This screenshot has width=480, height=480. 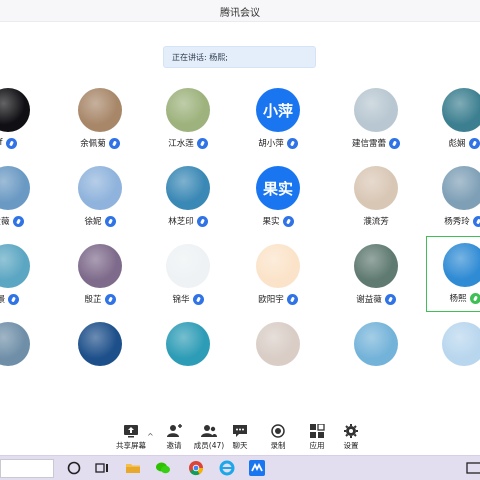 I want to click on participant-tile: 欧阳宇, so click(x=278, y=276).